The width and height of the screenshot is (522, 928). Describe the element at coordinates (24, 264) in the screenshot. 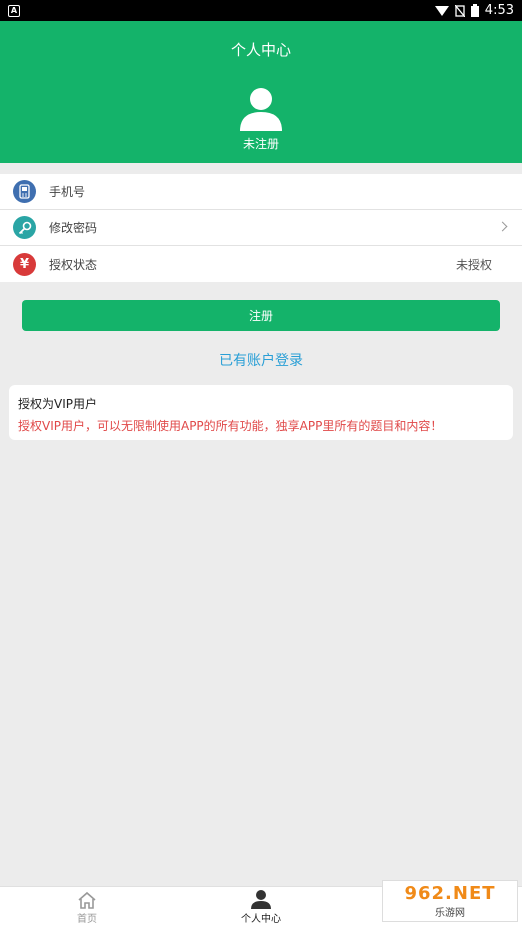

I see `yen-icon: ¥` at that location.